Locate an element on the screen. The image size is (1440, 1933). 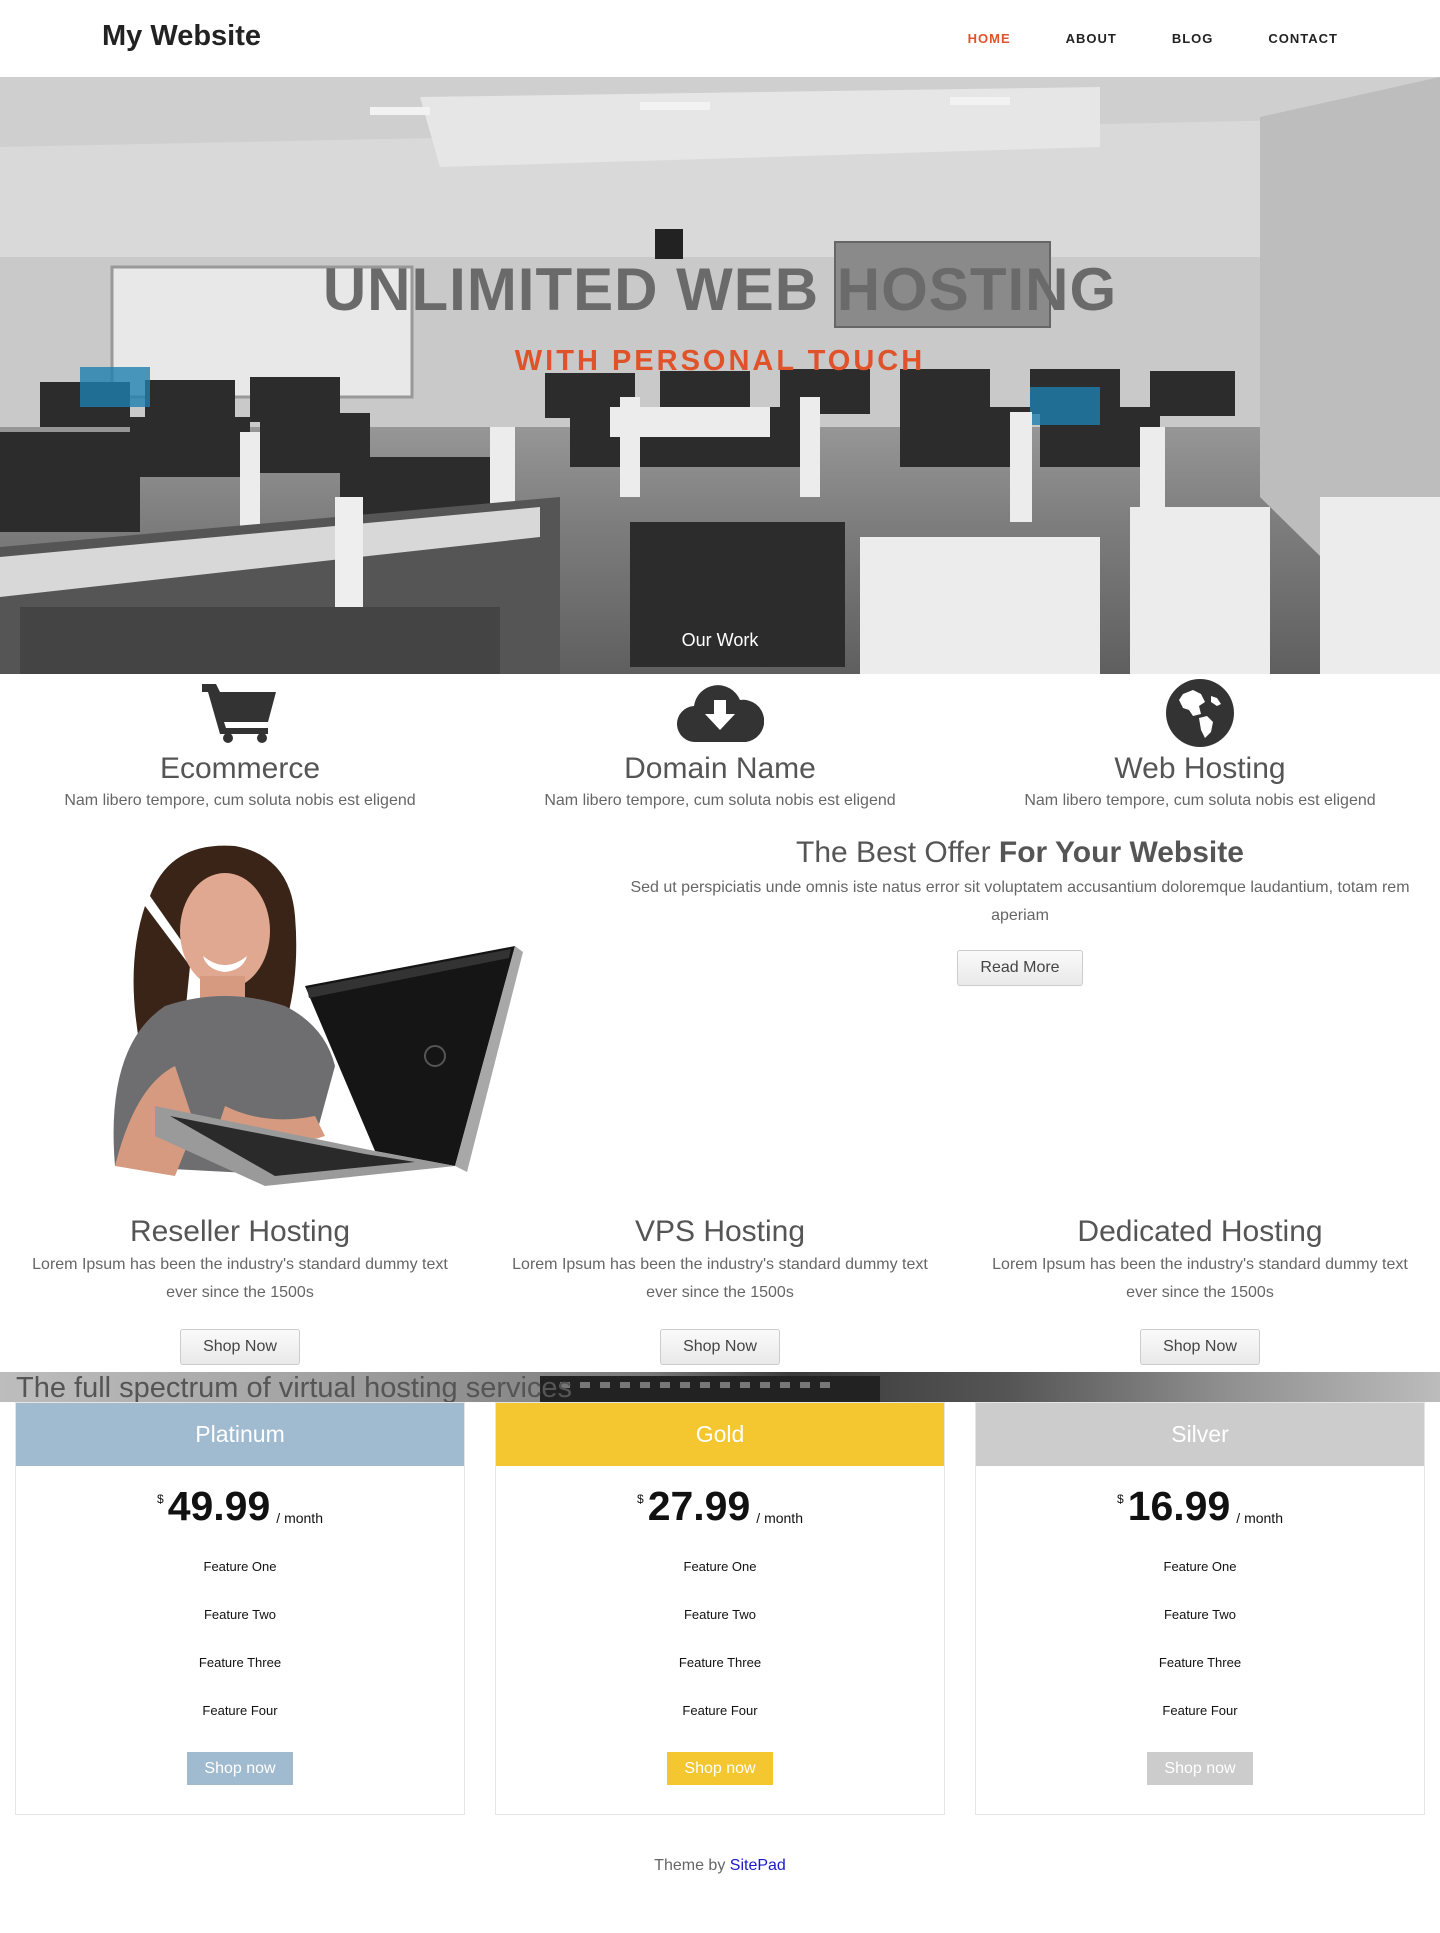
plan-name: Platinum is located at coordinates (240, 1434).